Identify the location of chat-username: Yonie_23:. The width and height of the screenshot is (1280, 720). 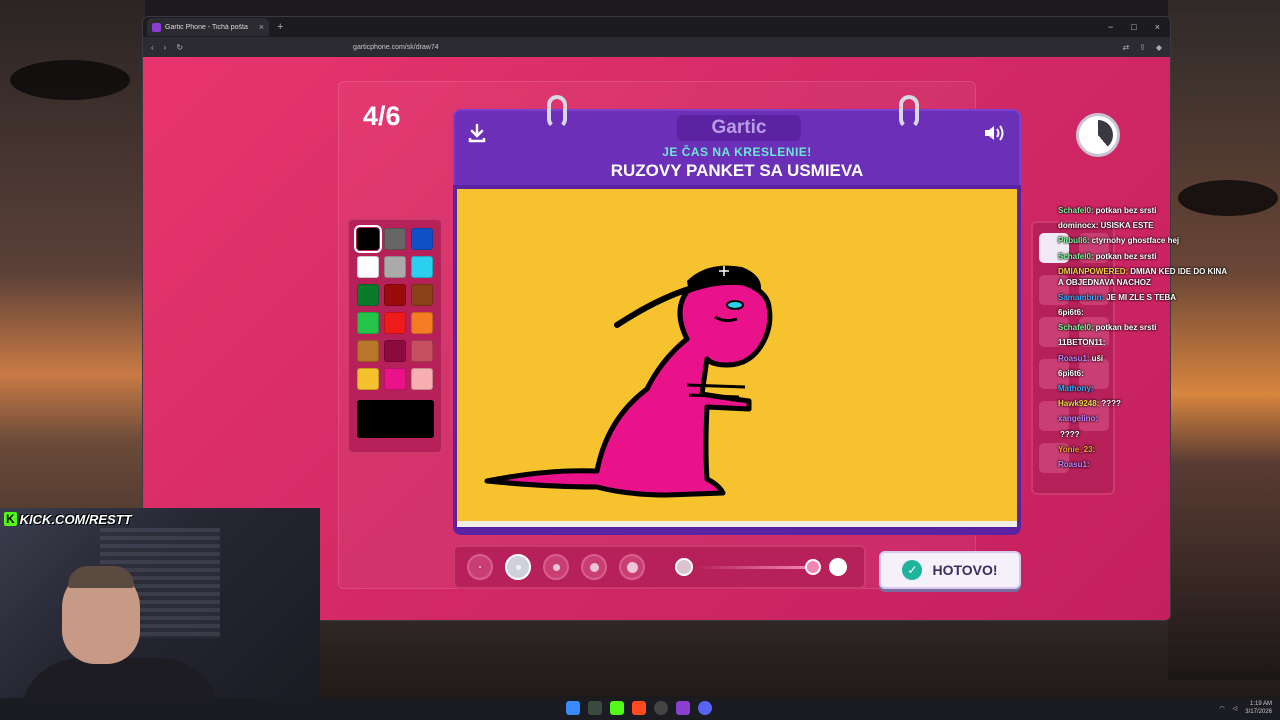
(1076, 449).